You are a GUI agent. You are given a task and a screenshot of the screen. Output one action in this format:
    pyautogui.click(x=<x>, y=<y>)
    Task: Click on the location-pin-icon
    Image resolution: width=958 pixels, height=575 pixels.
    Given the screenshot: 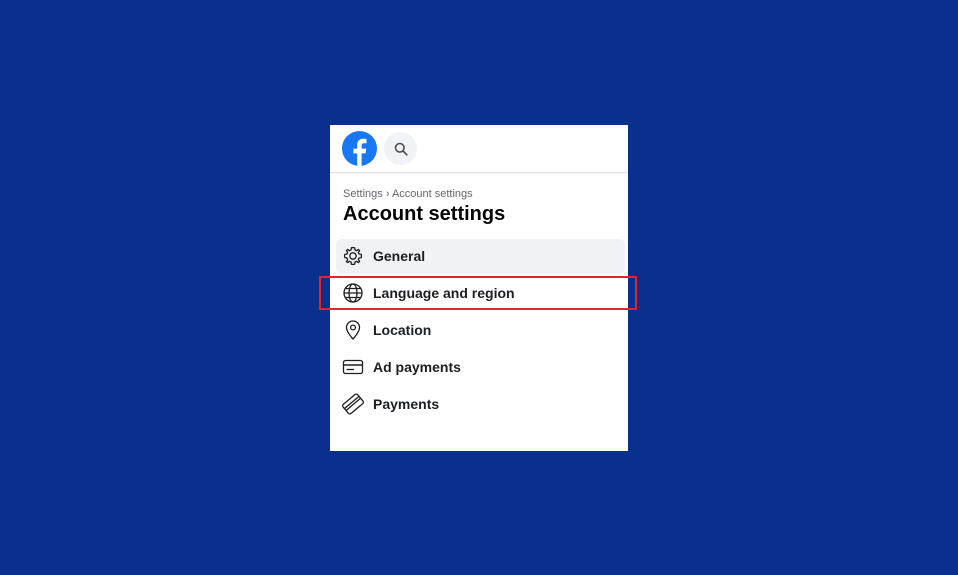 What is the action you would take?
    pyautogui.click(x=353, y=330)
    